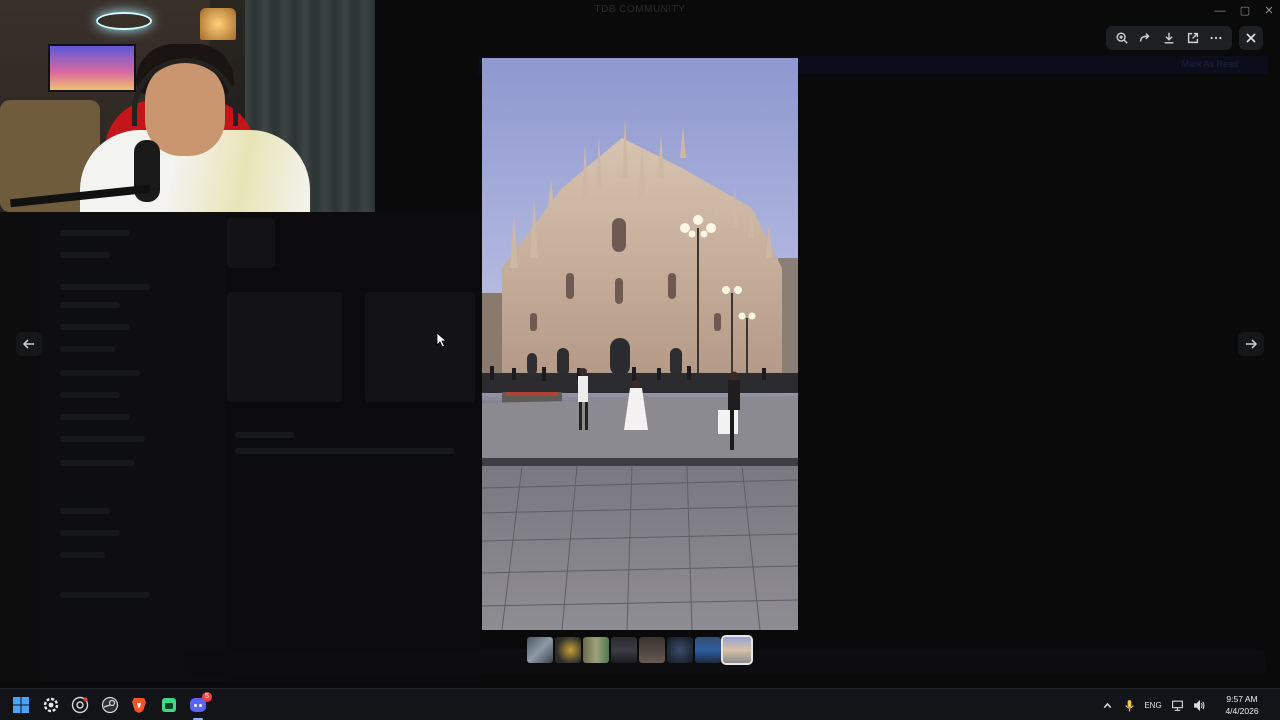  I want to click on settings-icon, so click(51, 705).